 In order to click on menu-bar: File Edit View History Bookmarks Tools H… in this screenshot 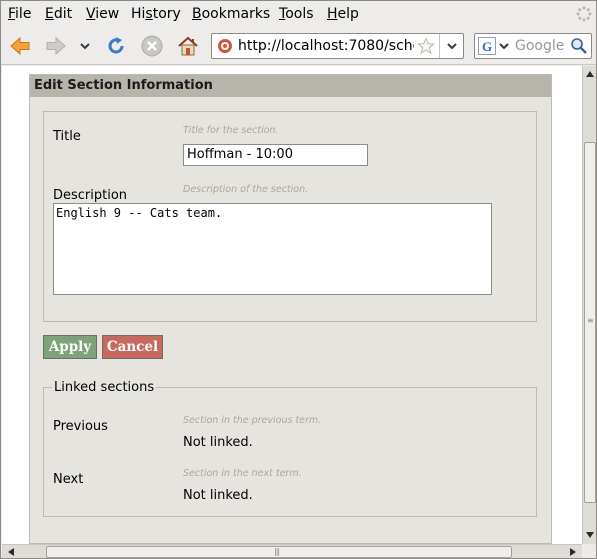, I will do `click(298, 14)`.